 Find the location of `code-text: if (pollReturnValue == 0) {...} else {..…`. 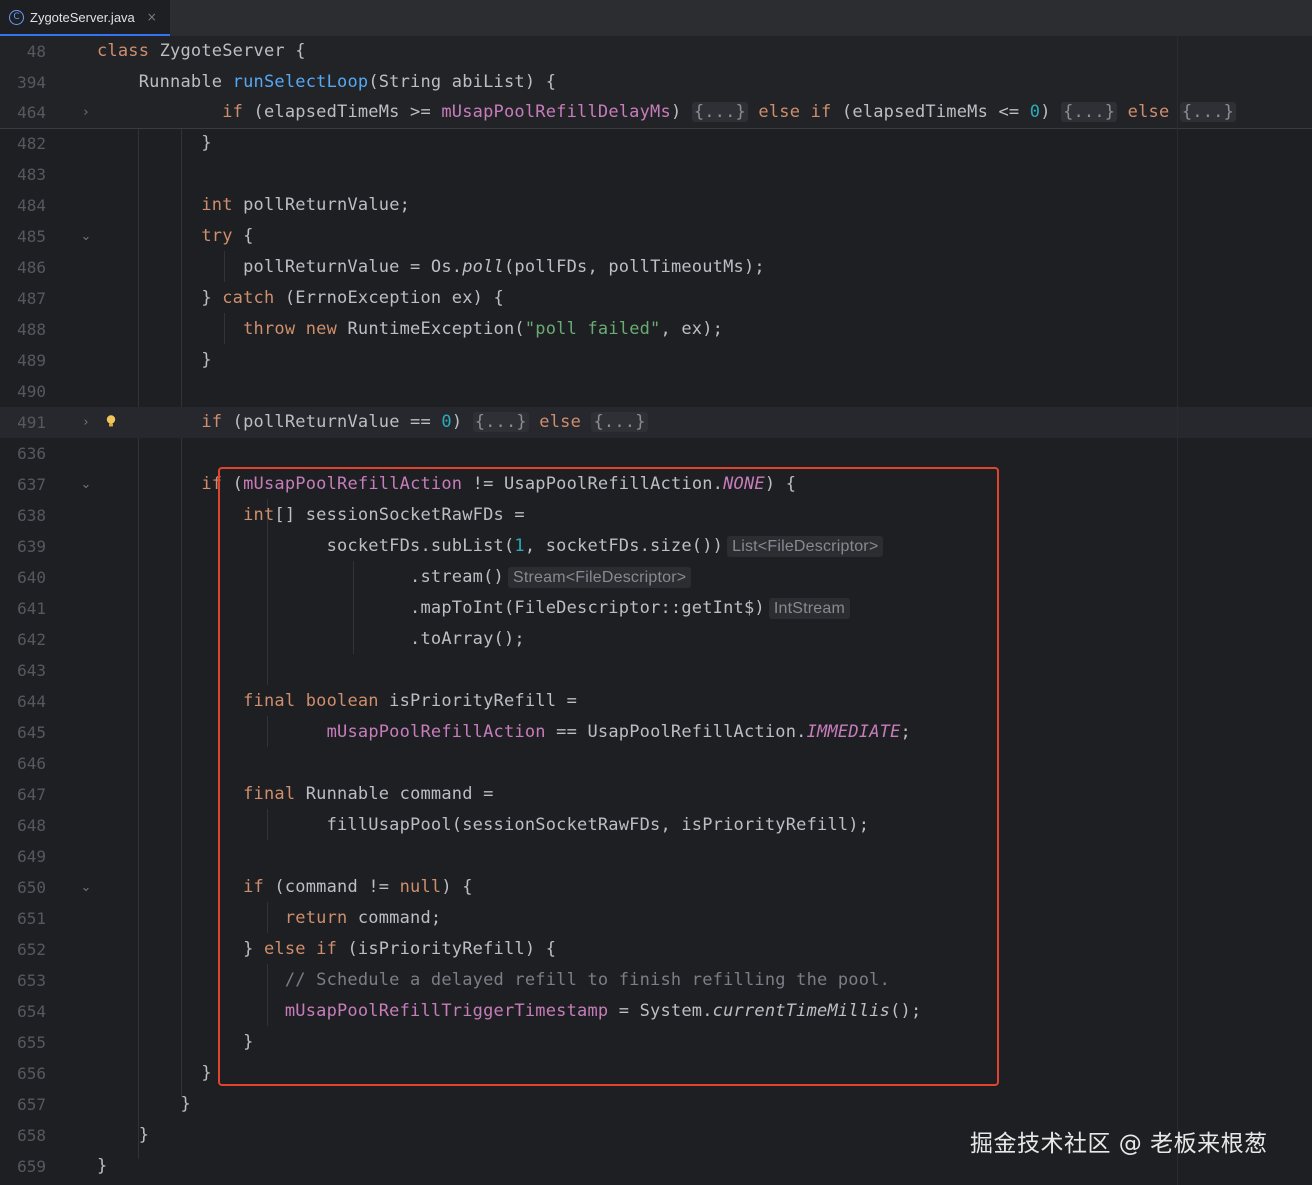

code-text: if (pollReturnValue == 0) {...} else {..… is located at coordinates (424, 422).